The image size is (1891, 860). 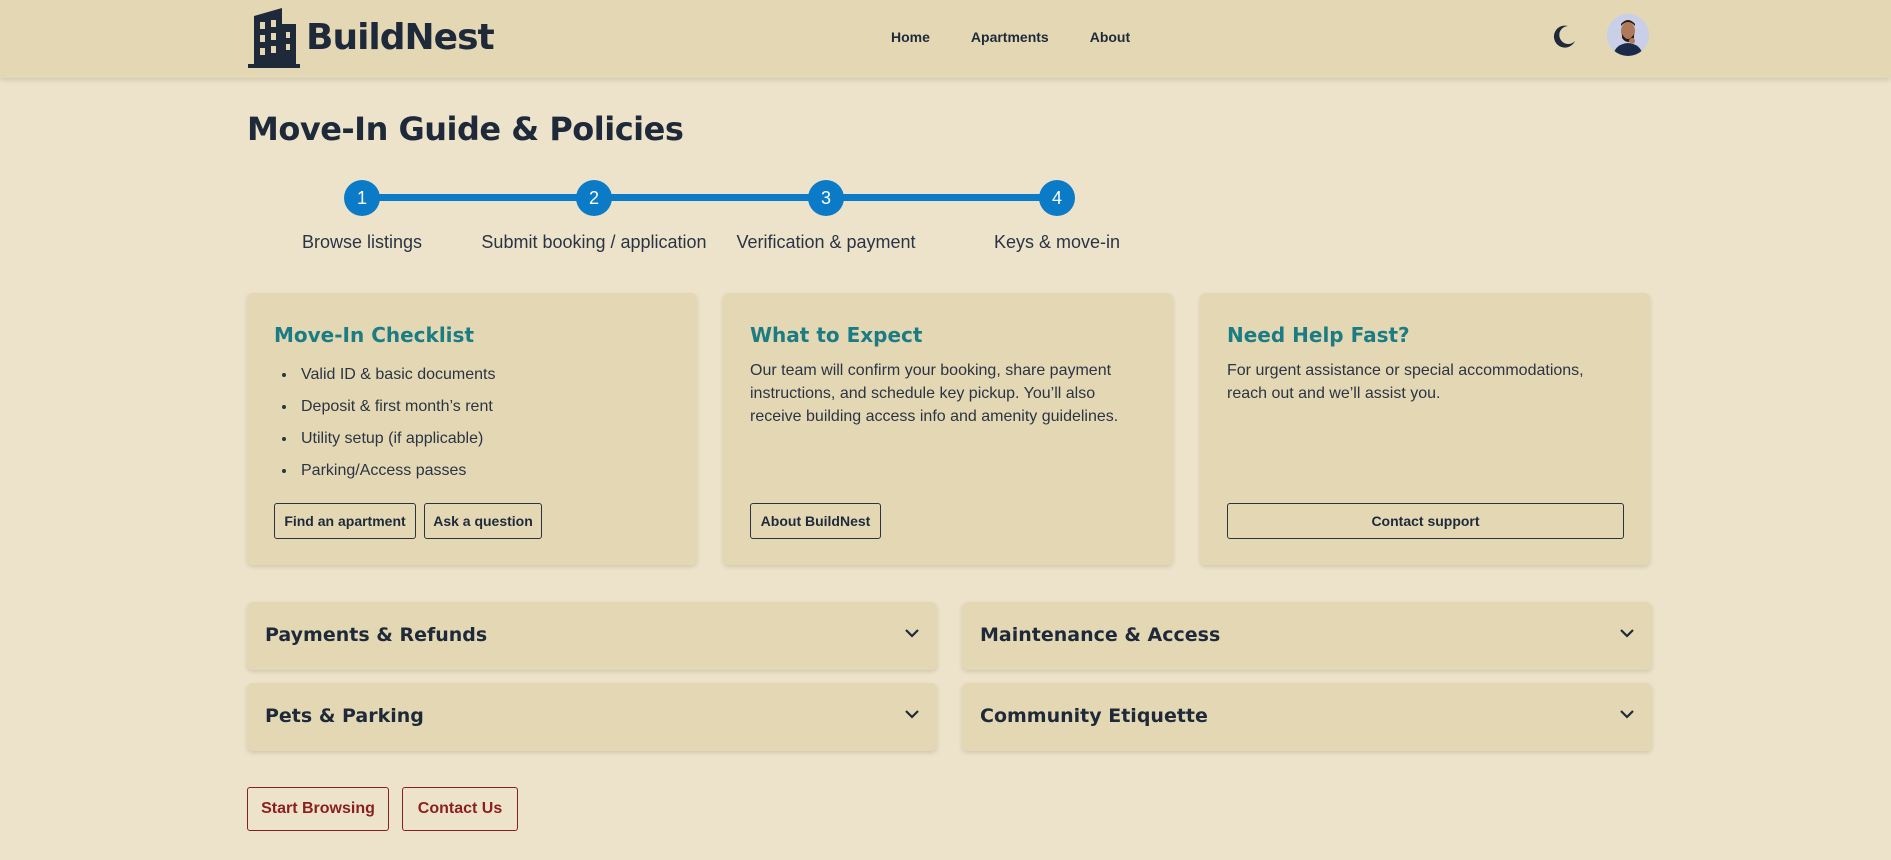 What do you see at coordinates (910, 37) in the screenshot?
I see `nav-home-link: Home` at bounding box center [910, 37].